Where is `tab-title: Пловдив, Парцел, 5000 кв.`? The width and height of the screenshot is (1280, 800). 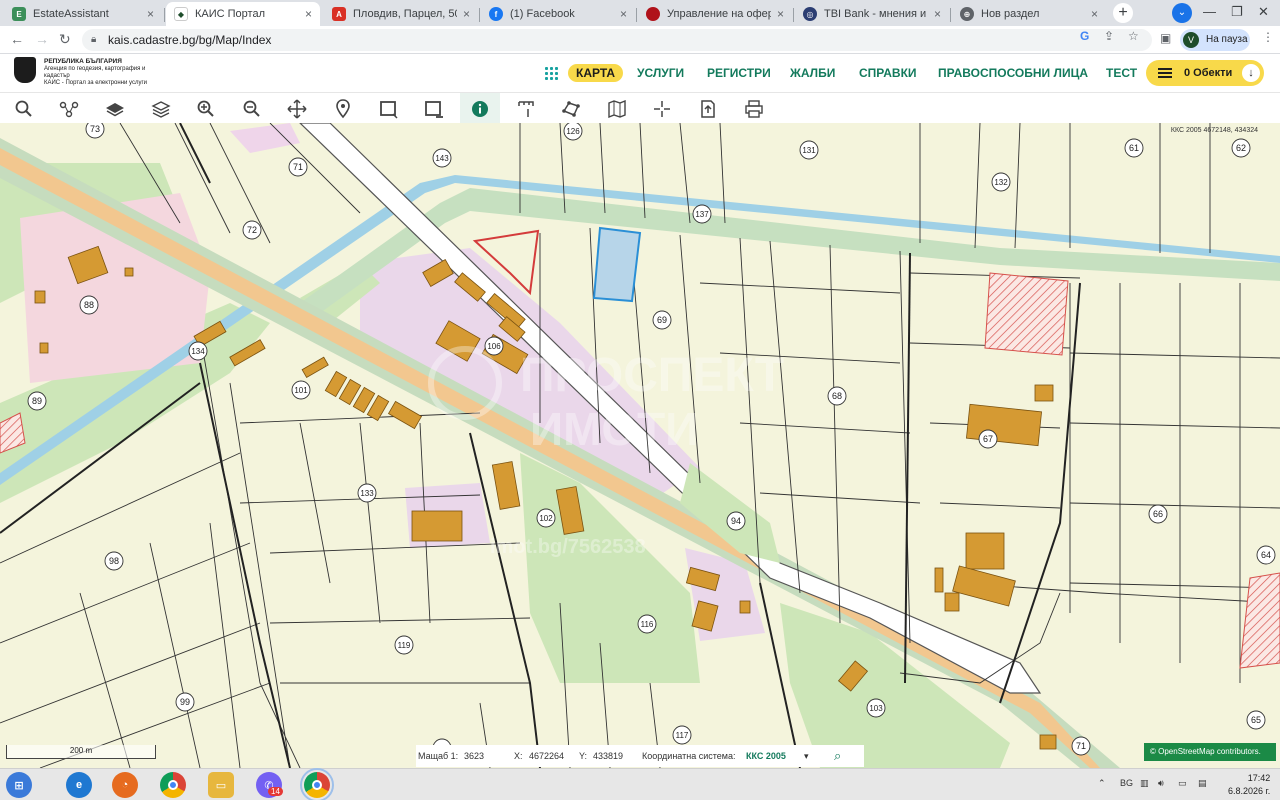
tab-title: Пловдив, Парцел, 5000 кв. is located at coordinates (405, 14).